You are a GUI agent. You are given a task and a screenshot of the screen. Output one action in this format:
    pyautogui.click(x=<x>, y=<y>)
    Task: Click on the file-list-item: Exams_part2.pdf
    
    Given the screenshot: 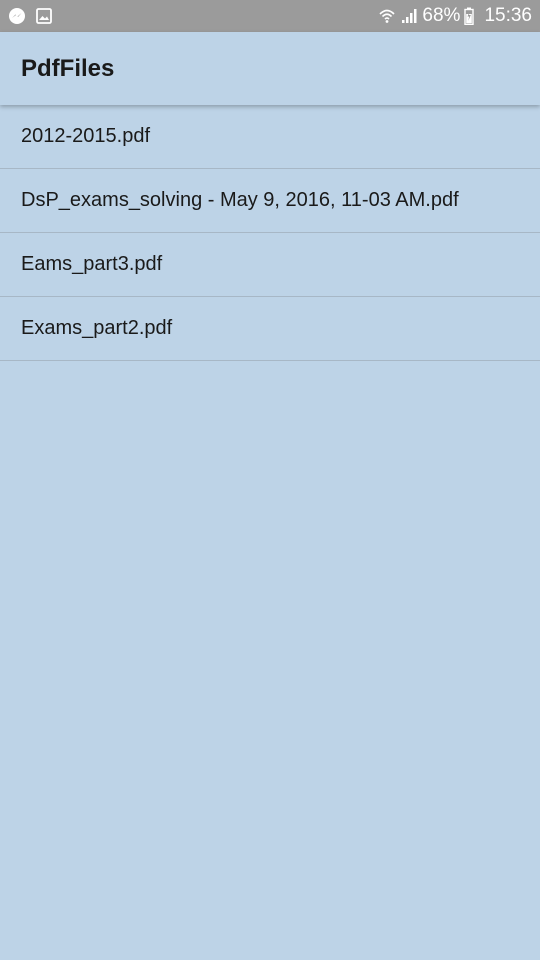 What is the action you would take?
    pyautogui.click(x=270, y=329)
    